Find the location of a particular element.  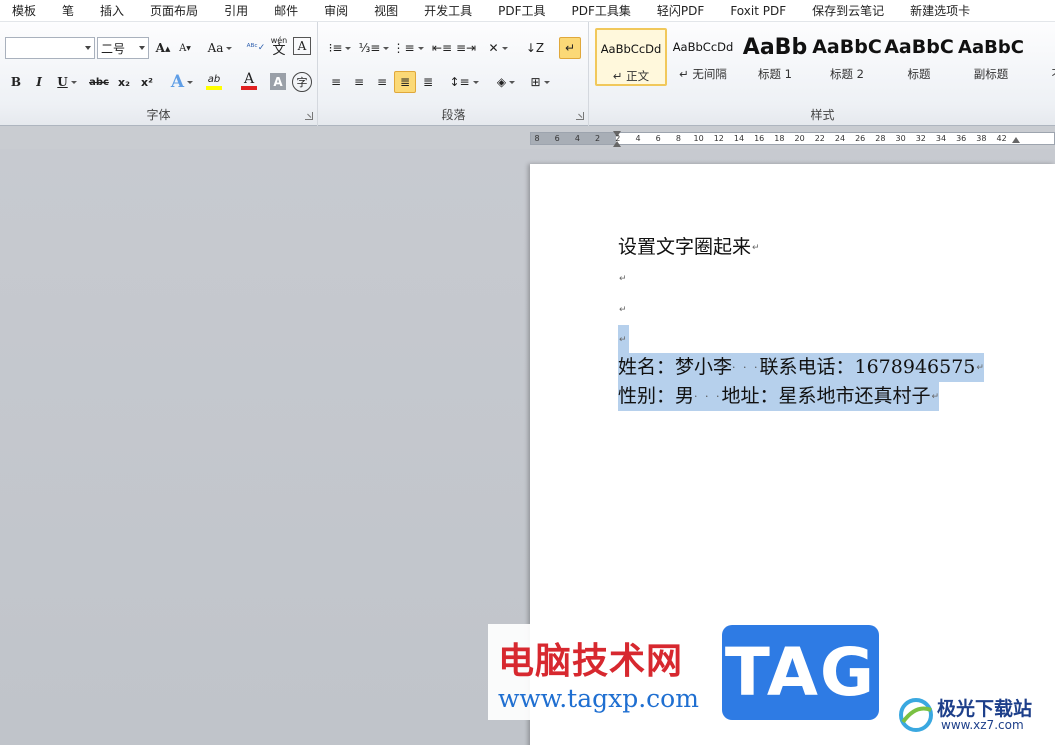

paragraph-mark-icon: ↵ is located at coordinates (623, 310).